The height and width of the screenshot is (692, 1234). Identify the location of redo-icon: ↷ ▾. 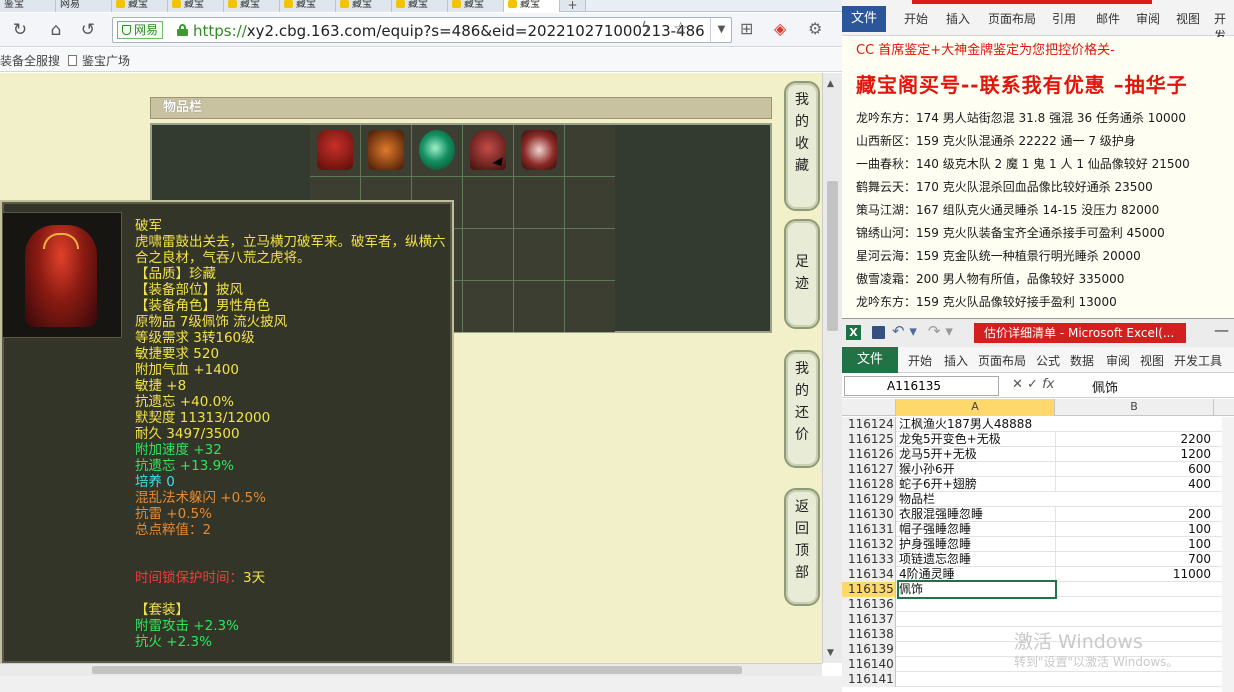
(940, 331).